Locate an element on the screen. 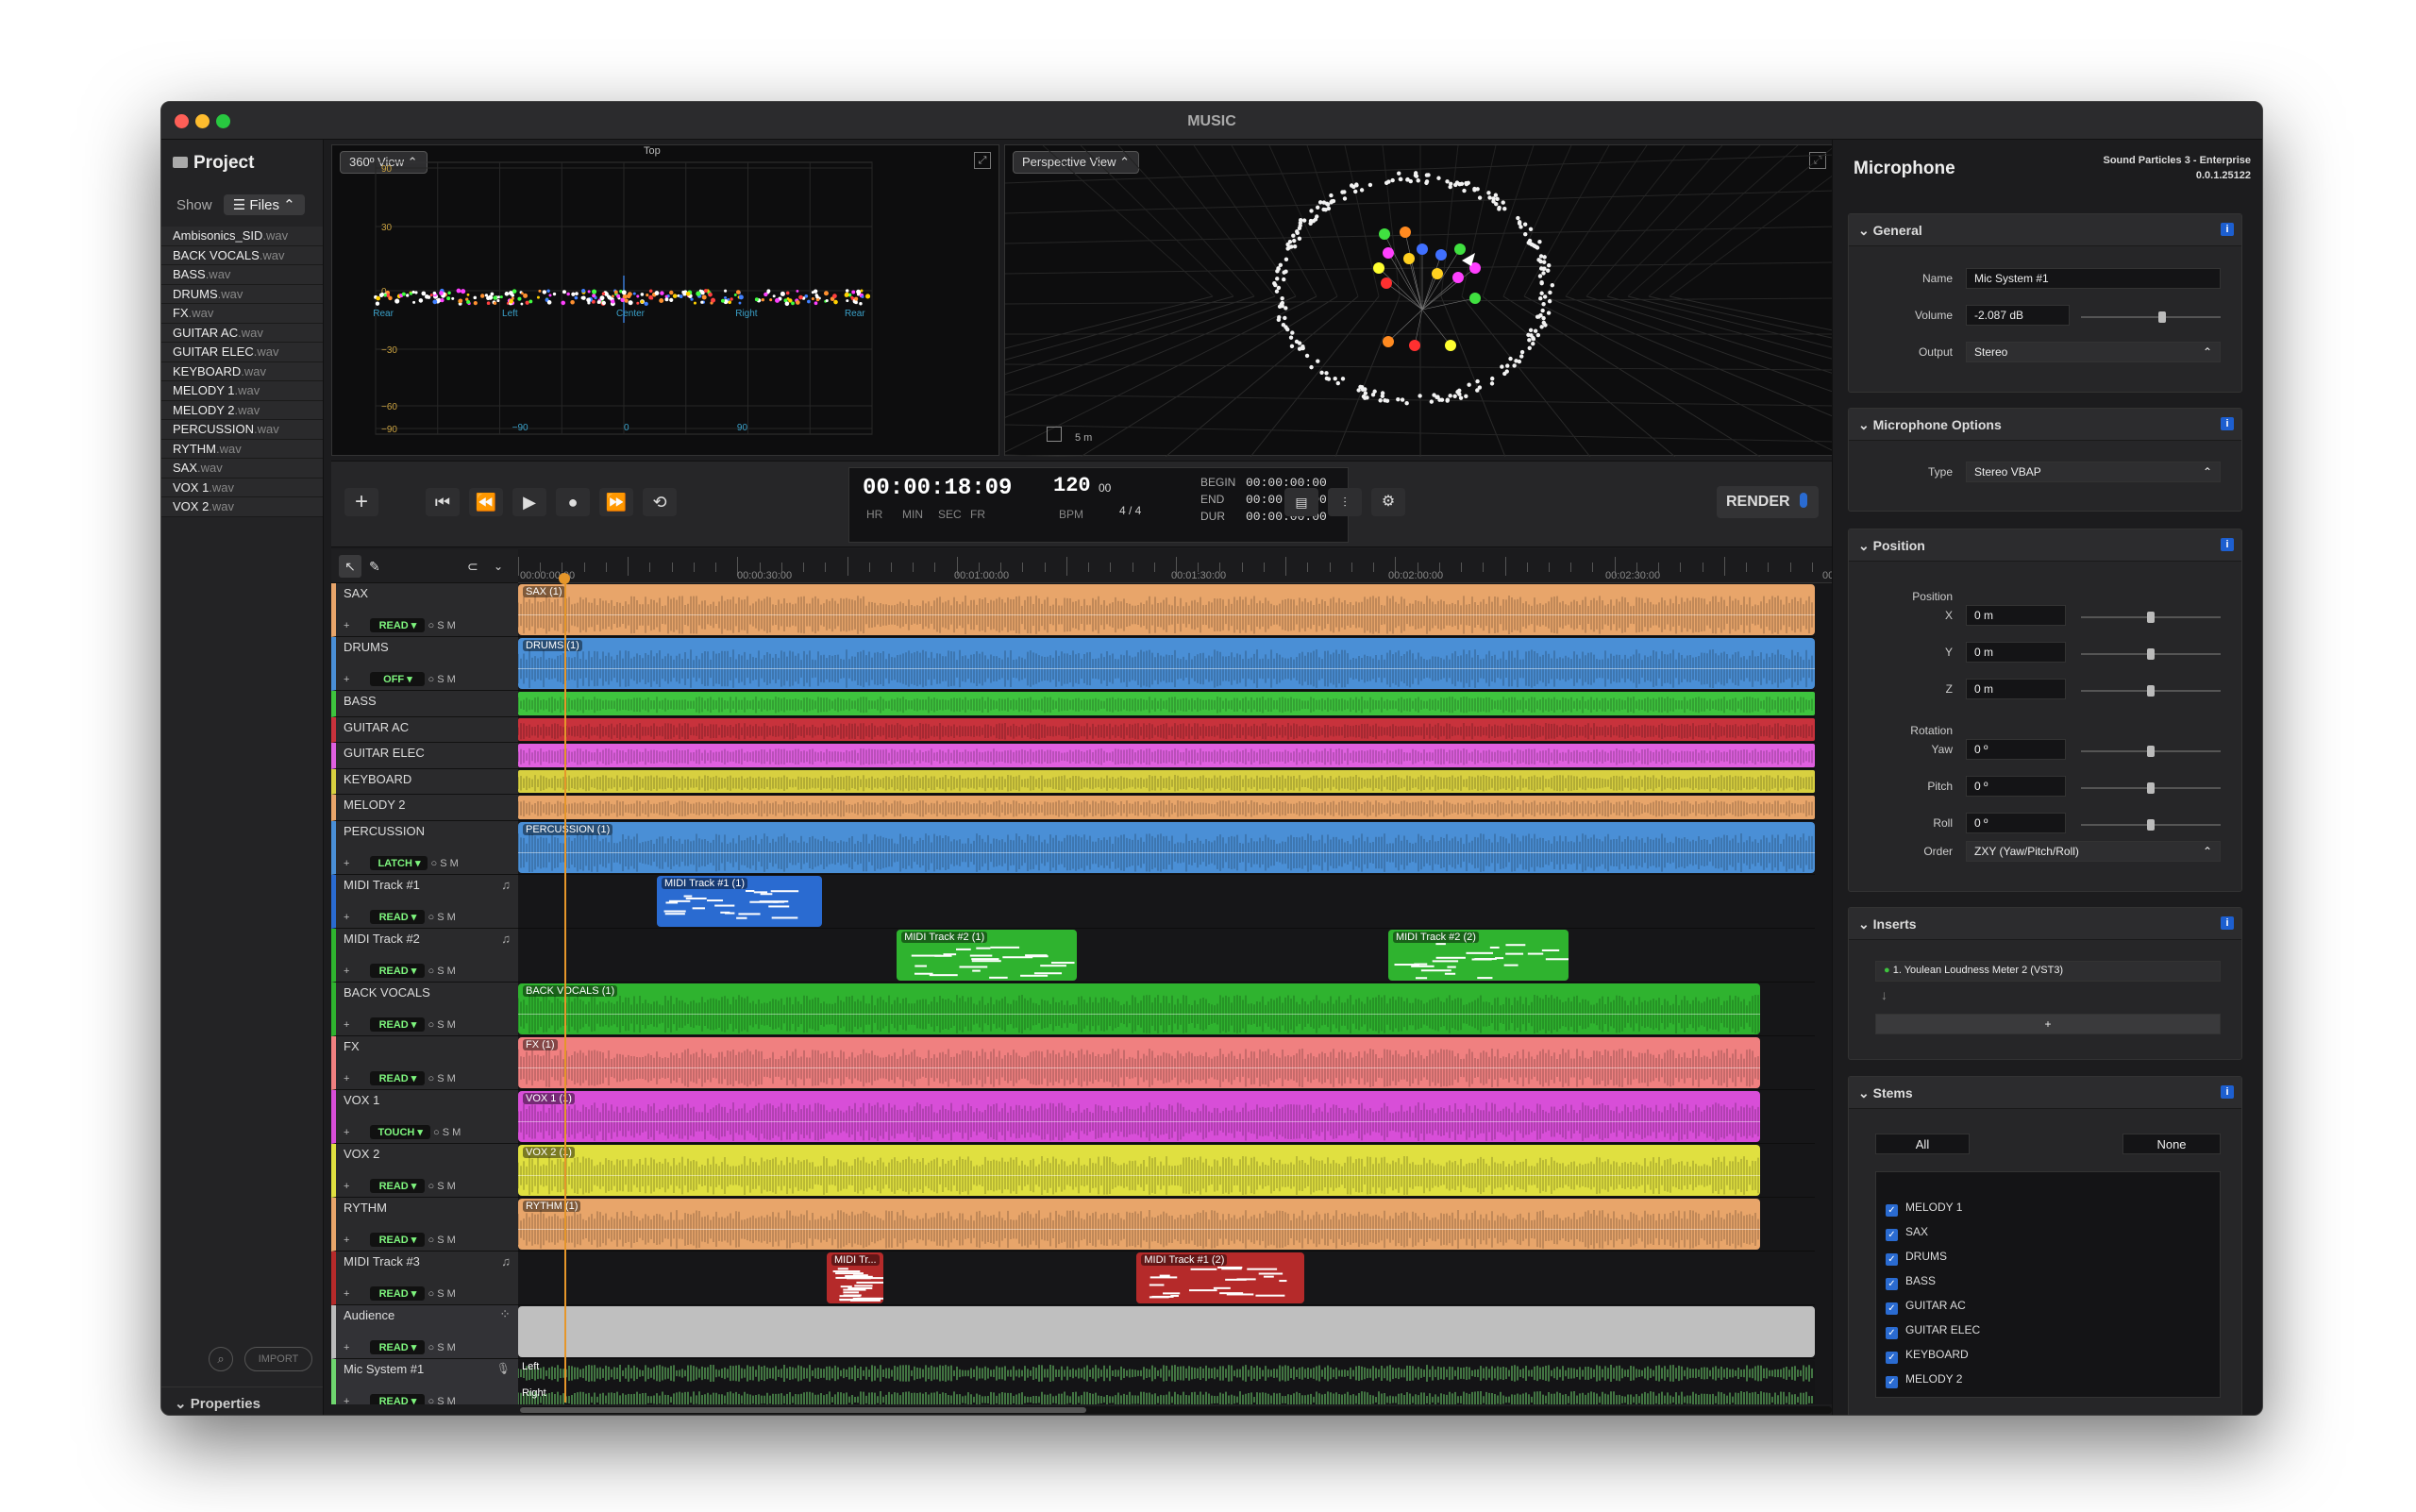 This screenshot has height=1512, width=2416. track-header: MIDI Track #1 + READ ▾ ○ S M ♫ is located at coordinates (425, 901).